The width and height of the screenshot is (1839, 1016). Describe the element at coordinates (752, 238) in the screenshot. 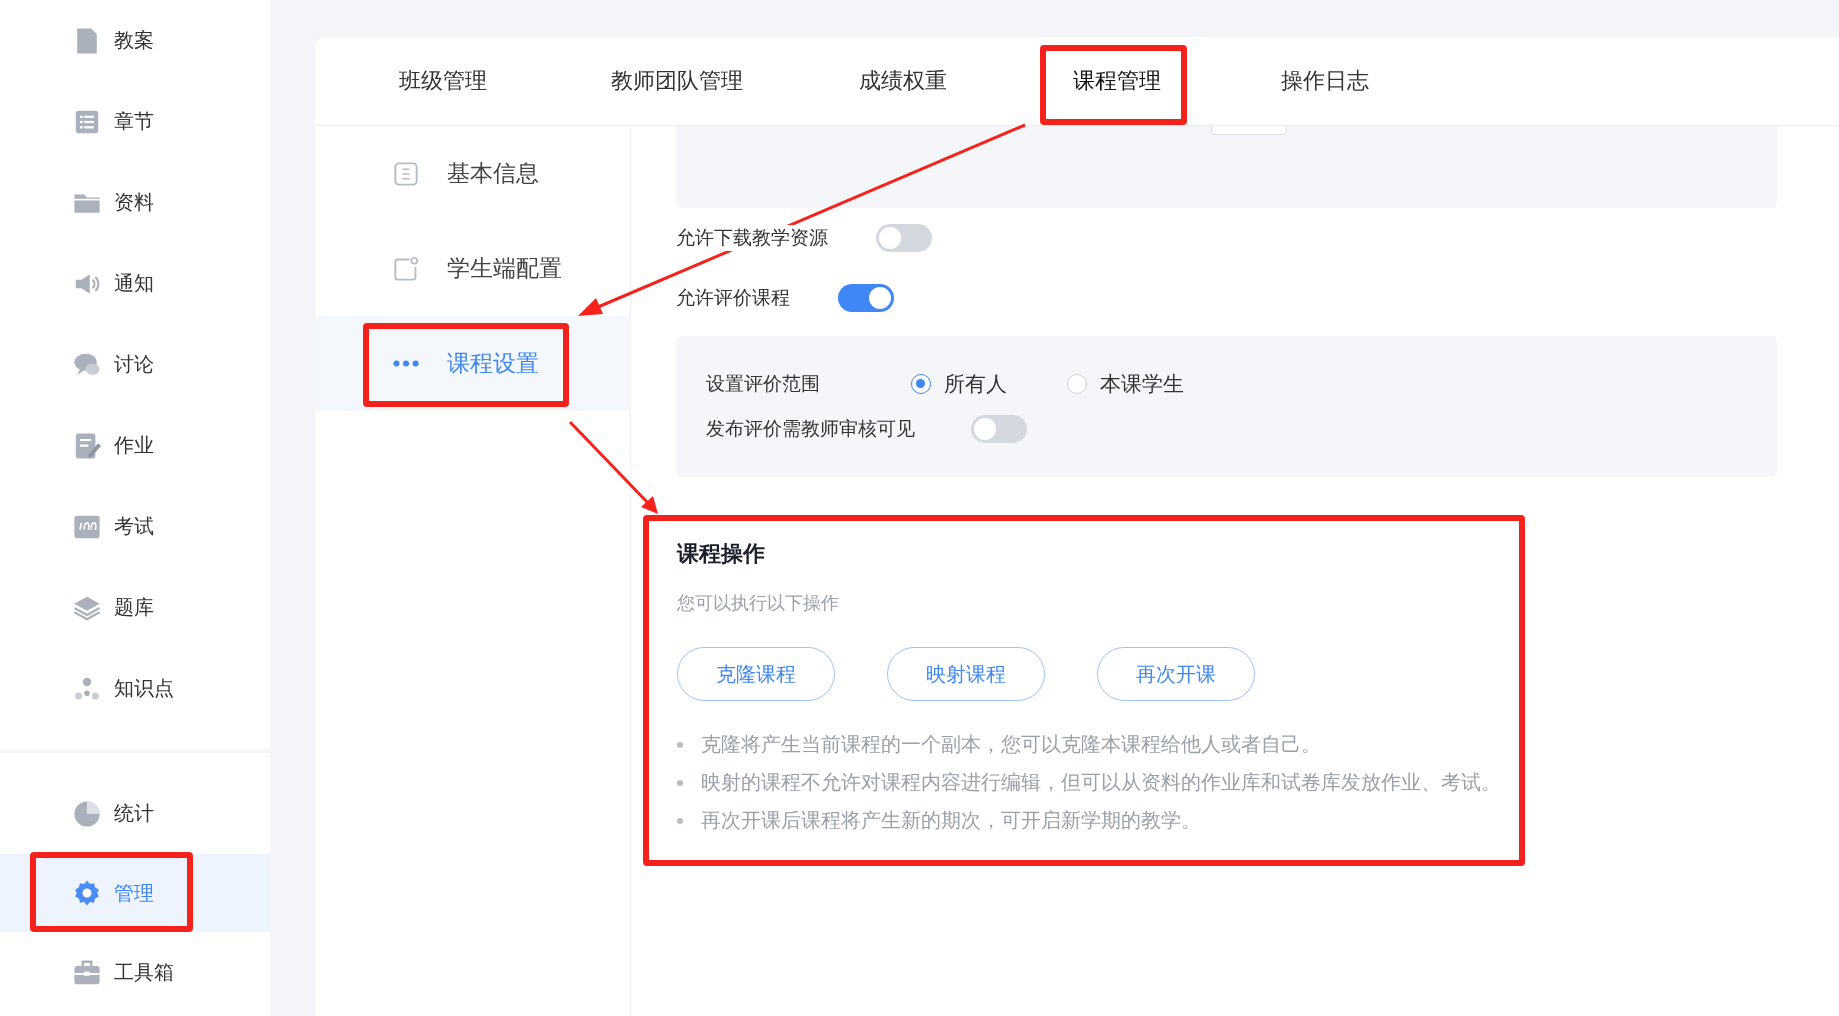

I see `setting-label: 允许下载教学资源` at that location.